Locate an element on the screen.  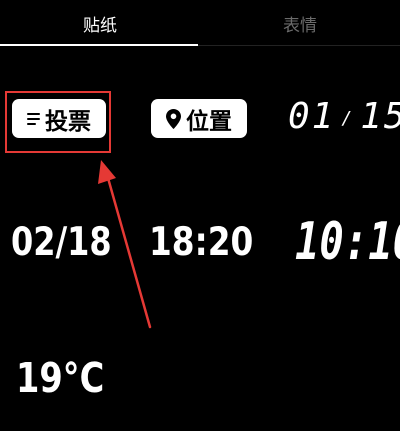
bold-date-sticker: 02/18 is located at coordinates (61, 242).